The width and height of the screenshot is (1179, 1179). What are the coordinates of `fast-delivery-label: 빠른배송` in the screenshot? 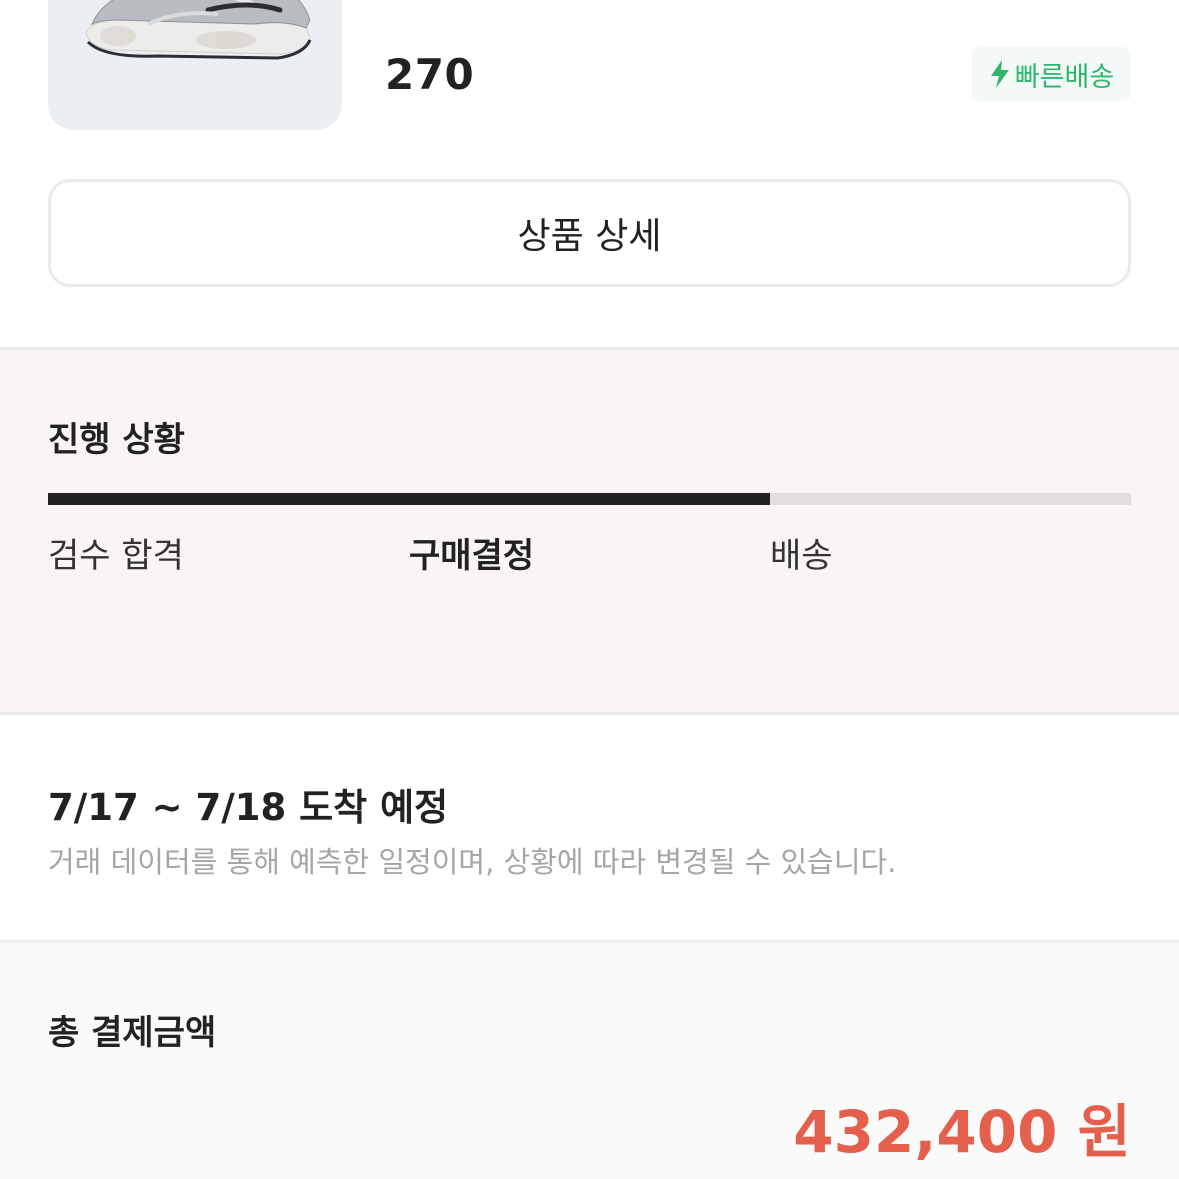 It's located at (1064, 77).